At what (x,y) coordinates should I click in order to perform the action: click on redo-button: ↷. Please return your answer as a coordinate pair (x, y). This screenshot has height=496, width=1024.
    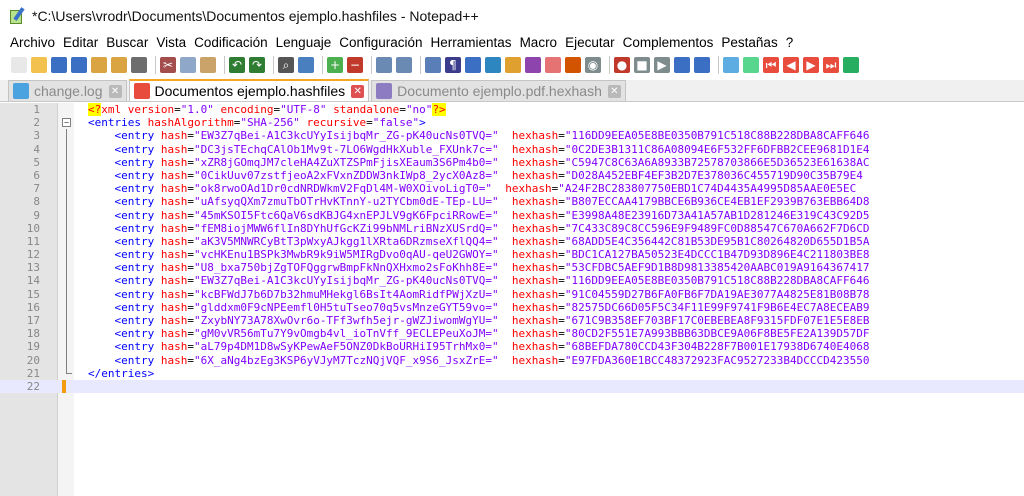
    Looking at the image, I should click on (257, 65).